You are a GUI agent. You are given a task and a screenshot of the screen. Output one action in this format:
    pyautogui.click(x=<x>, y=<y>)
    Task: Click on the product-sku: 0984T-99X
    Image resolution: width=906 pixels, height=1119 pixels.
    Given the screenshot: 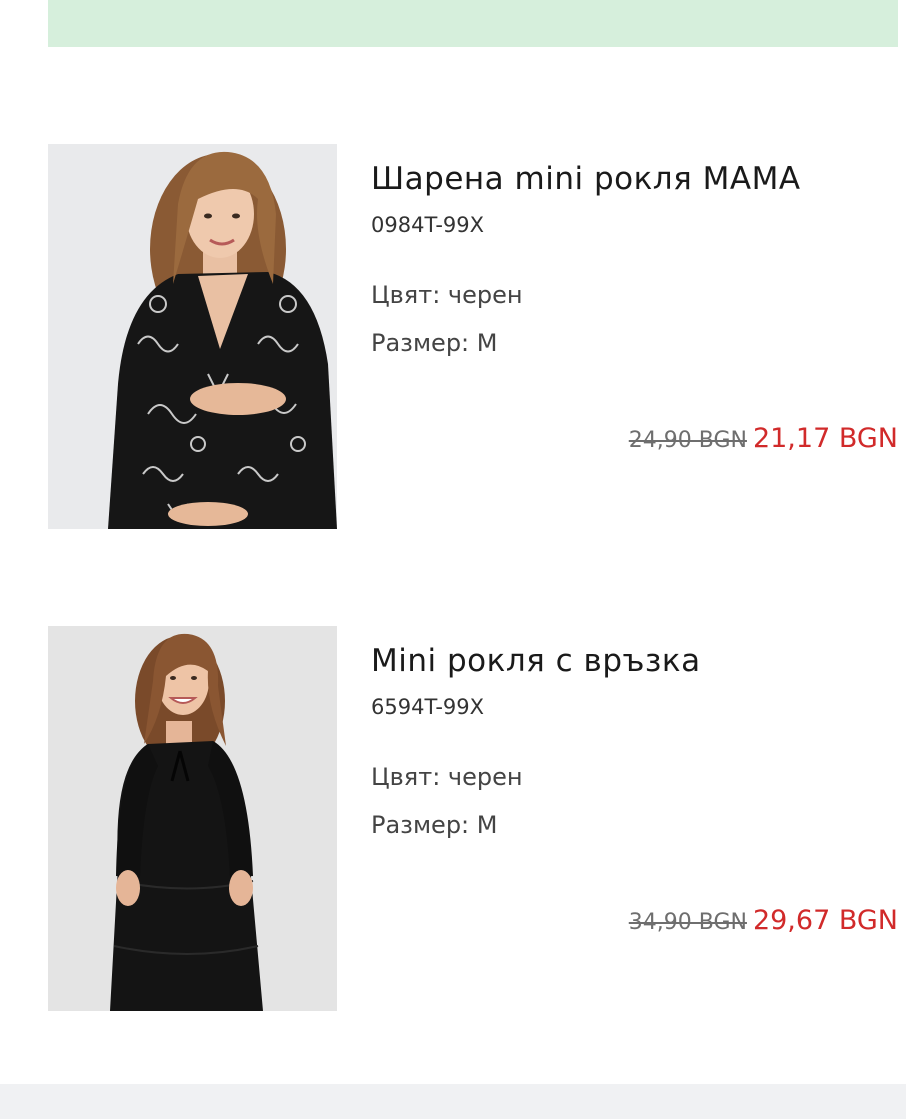 What is the action you would take?
    pyautogui.click(x=428, y=225)
    